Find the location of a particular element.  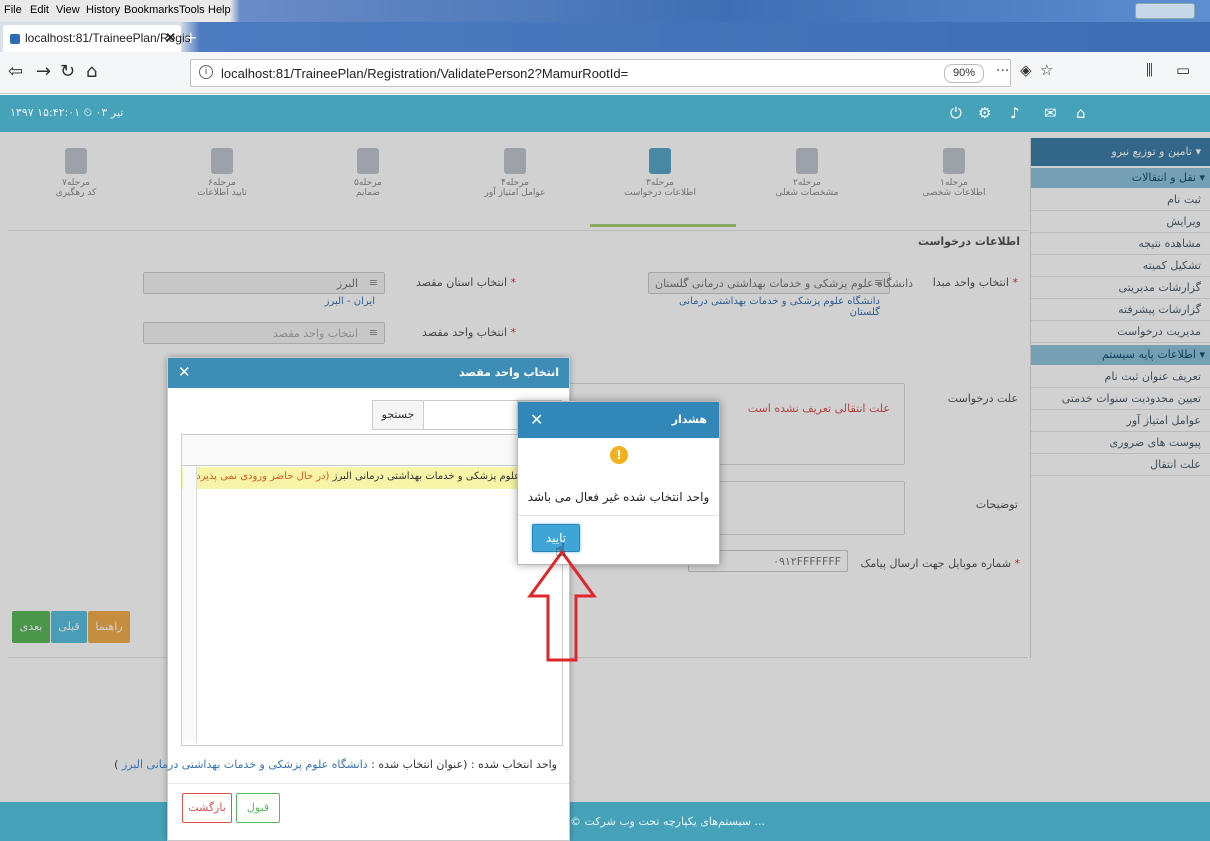

menu-file: File is located at coordinates (13, 10).